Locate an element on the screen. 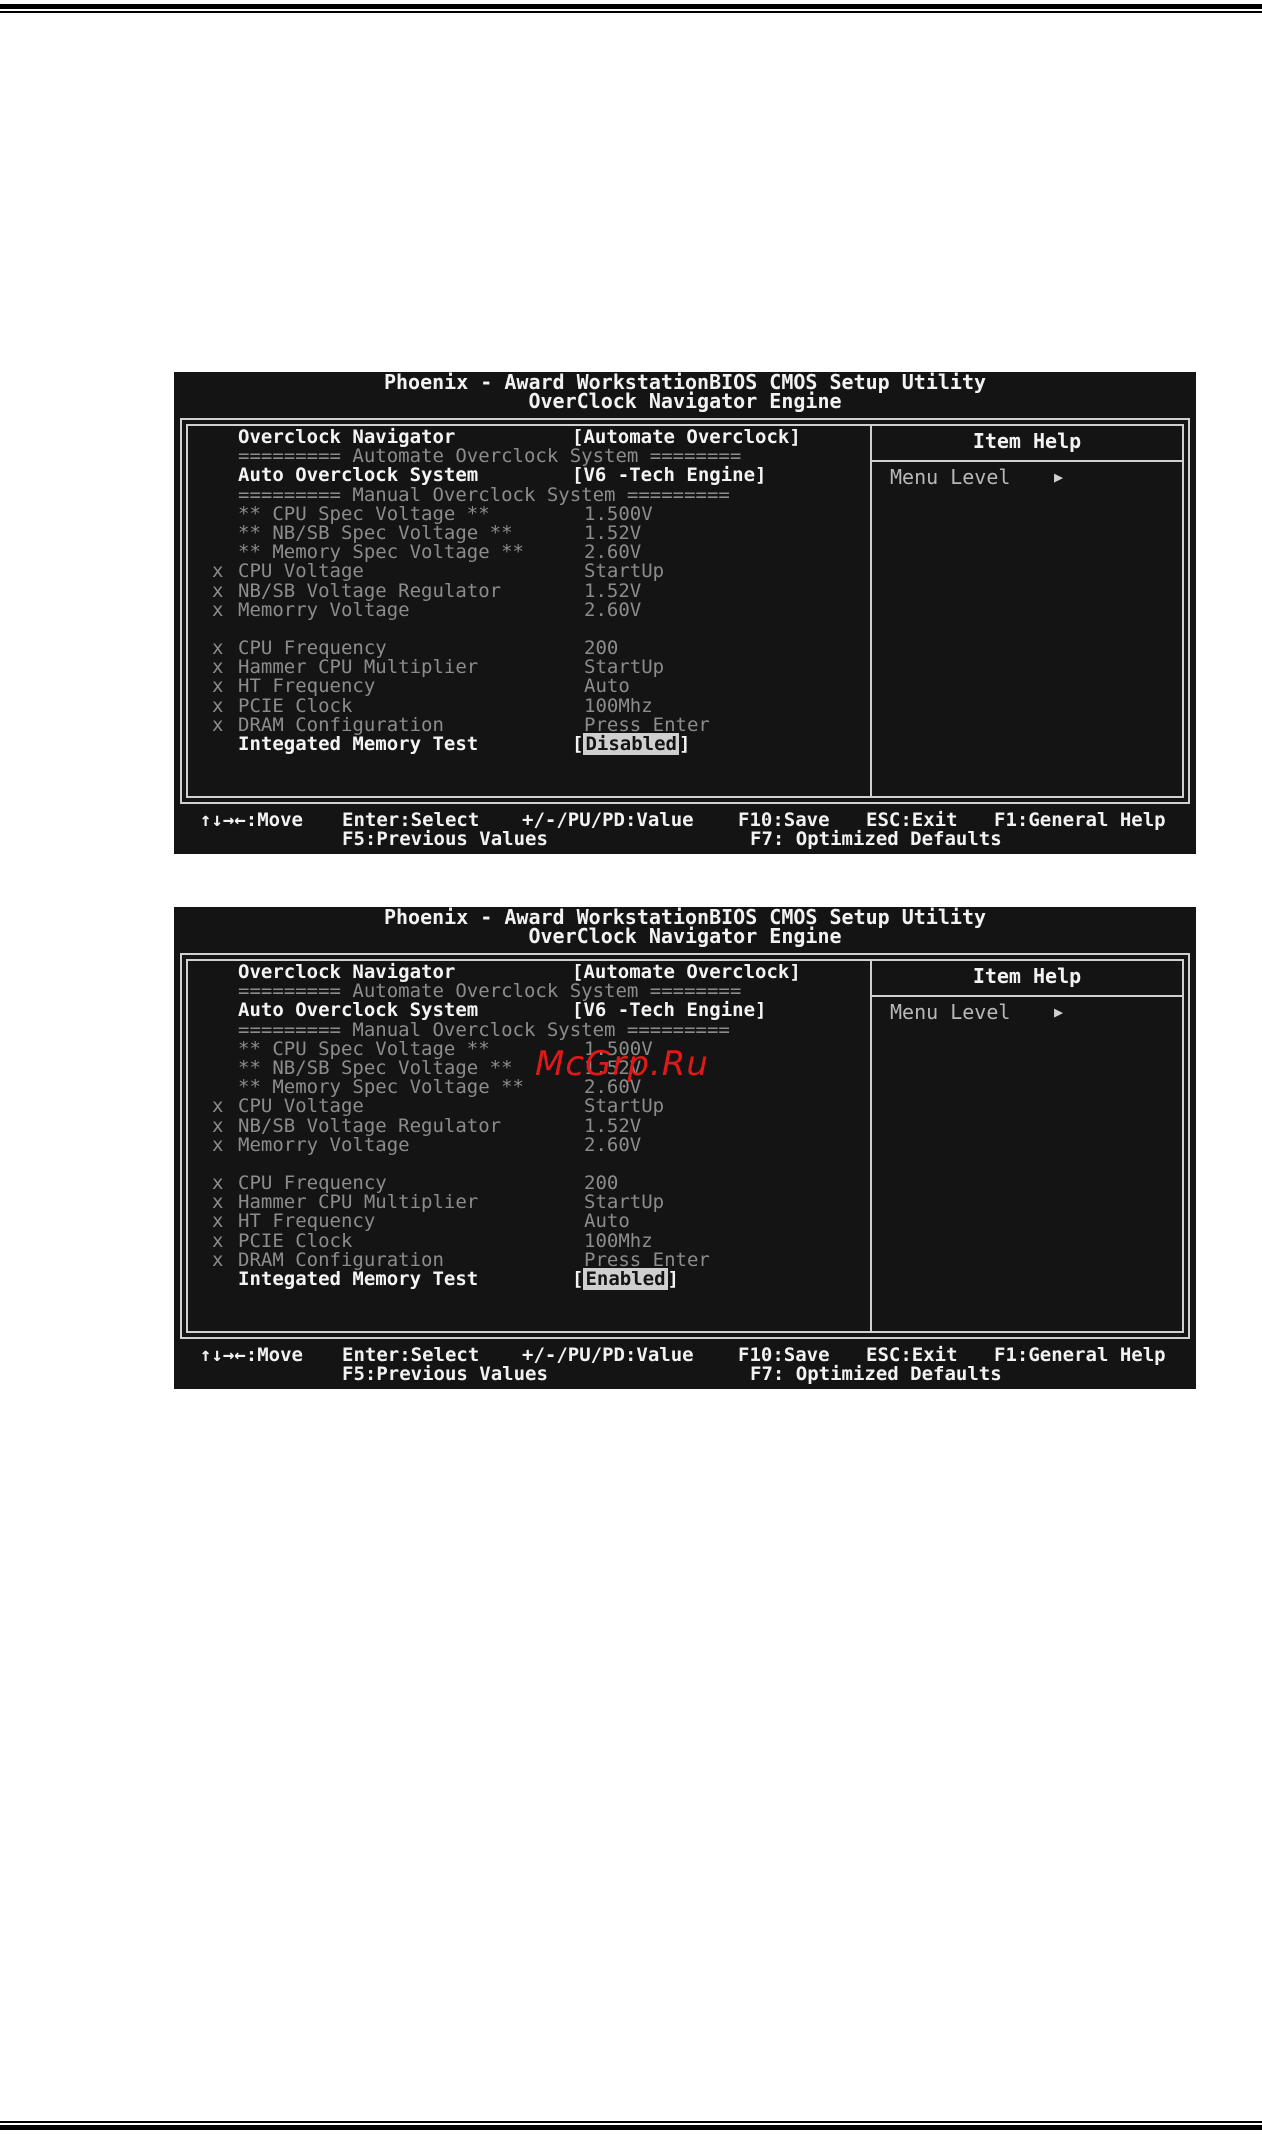 The width and height of the screenshot is (1262, 2134). setting-integrated-memory-test: Integated Memory Test [Disabled] is located at coordinates (522, 744).